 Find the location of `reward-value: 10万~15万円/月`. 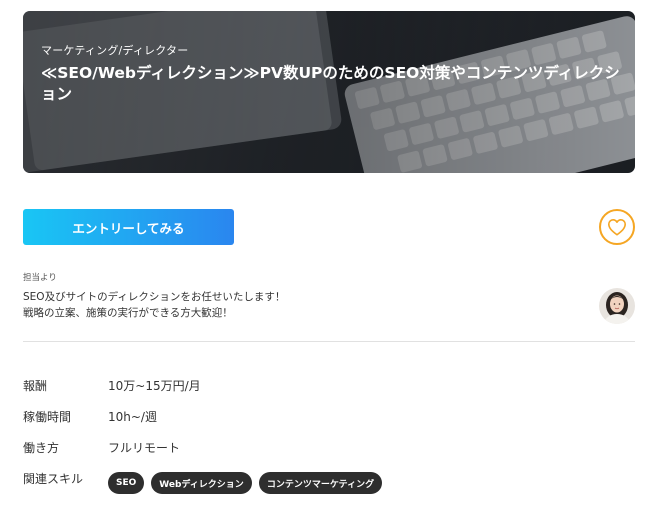

reward-value: 10万~15万円/月 is located at coordinates (154, 386).